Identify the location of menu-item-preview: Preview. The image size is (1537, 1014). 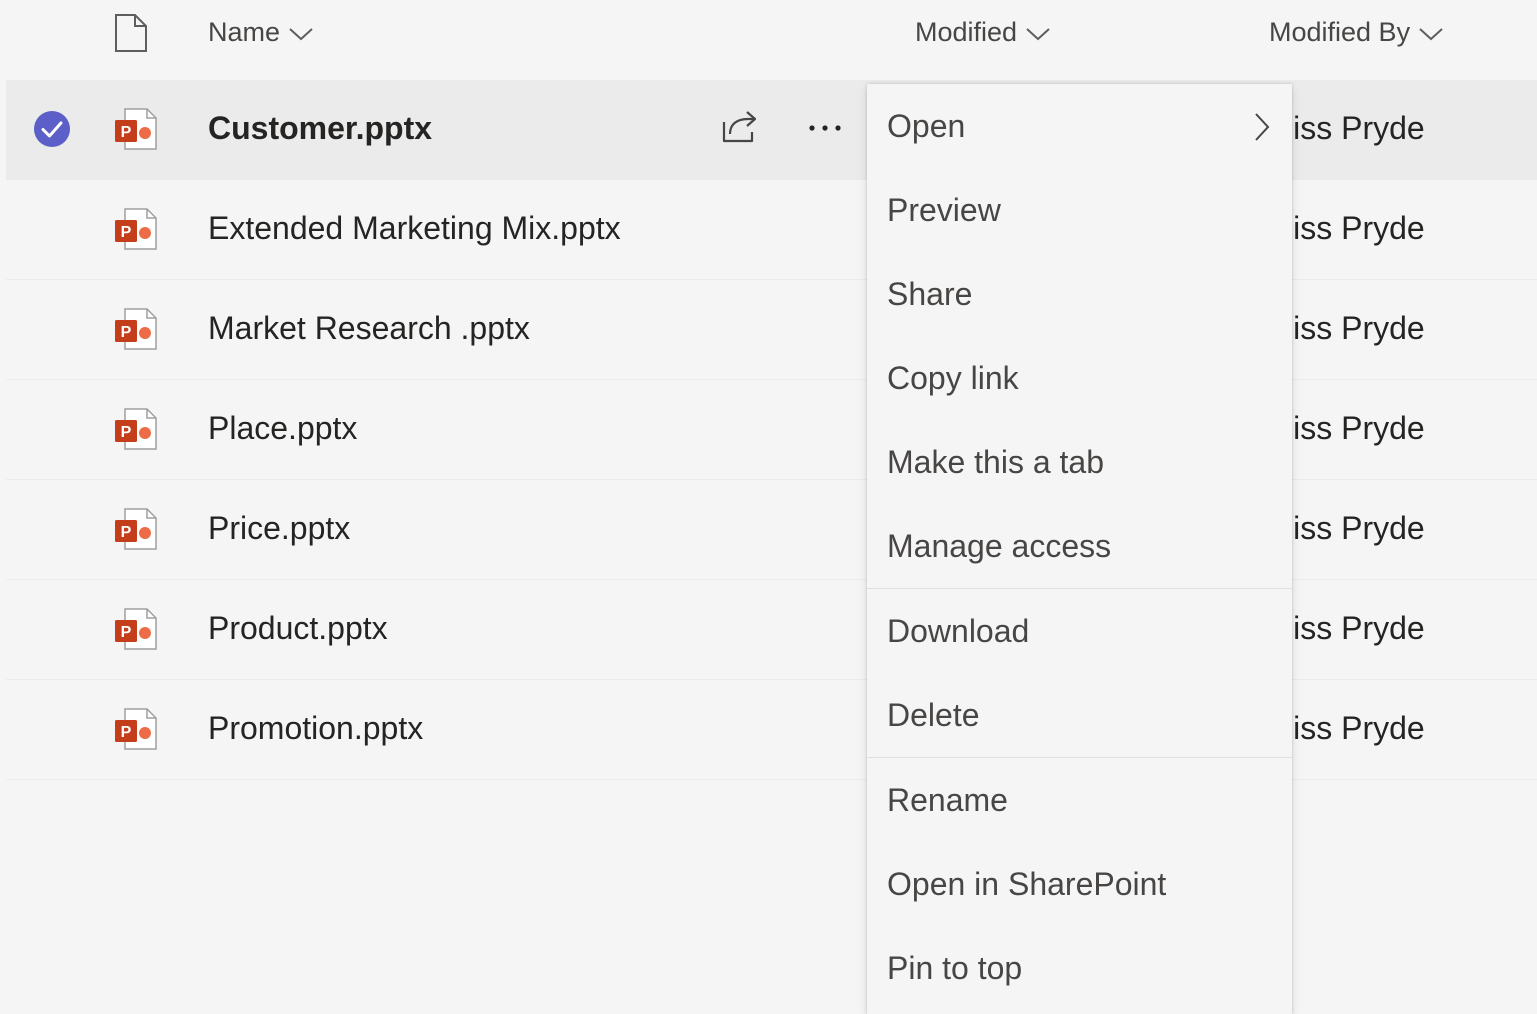
(1079, 210).